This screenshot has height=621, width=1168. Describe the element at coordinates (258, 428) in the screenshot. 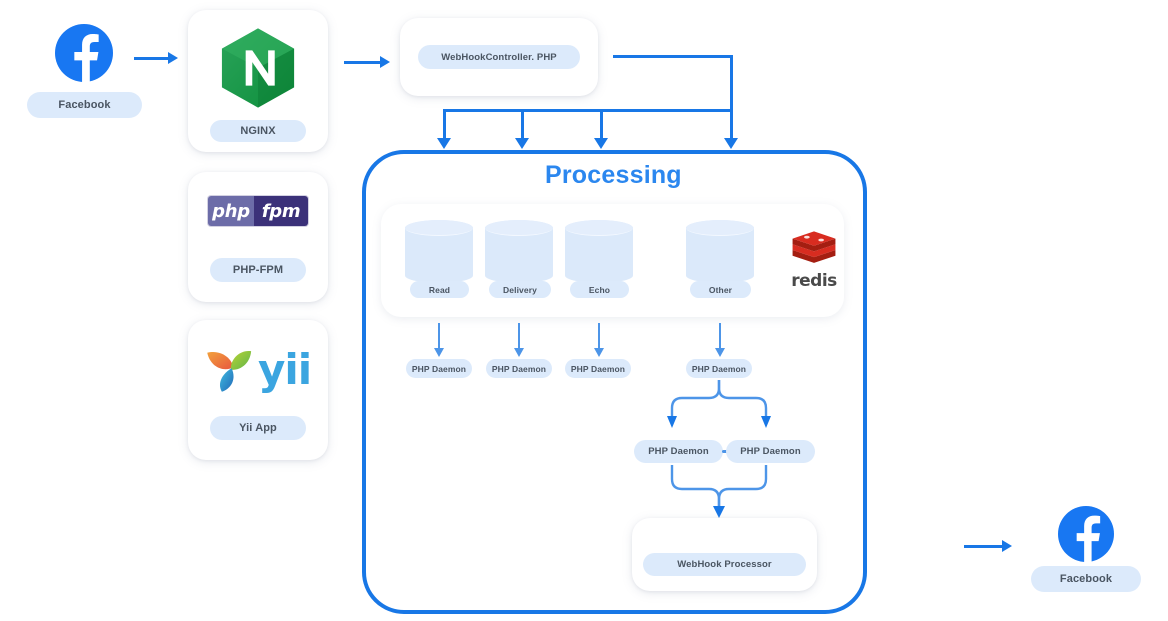

I see `yii-app-label: Yii App` at that location.